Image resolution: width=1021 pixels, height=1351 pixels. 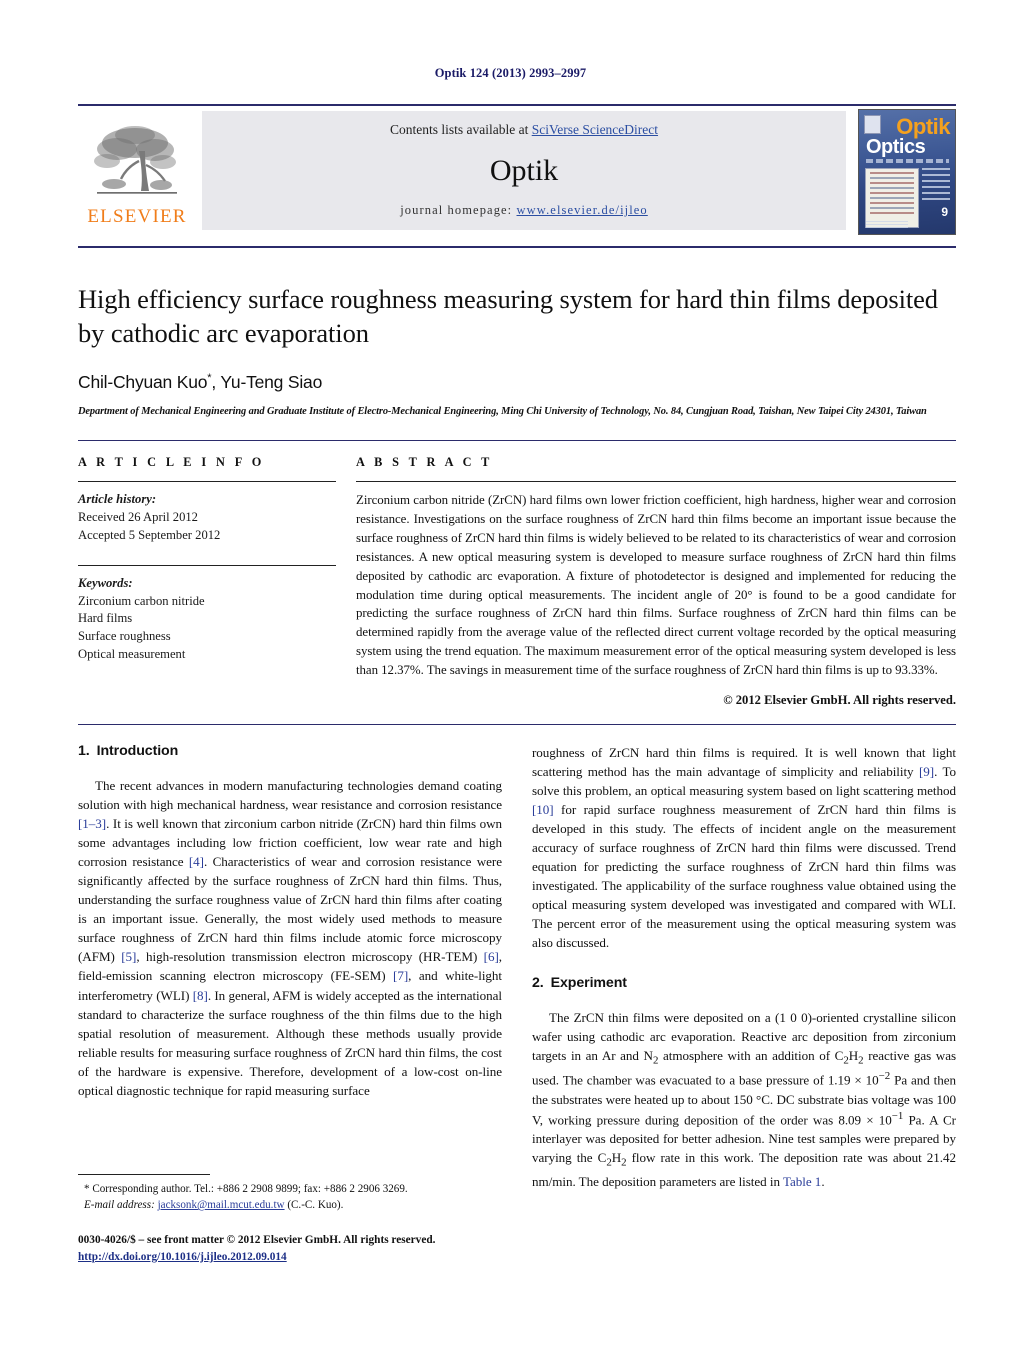 I want to click on received-date: Received 26 April 2012, so click(x=138, y=516).